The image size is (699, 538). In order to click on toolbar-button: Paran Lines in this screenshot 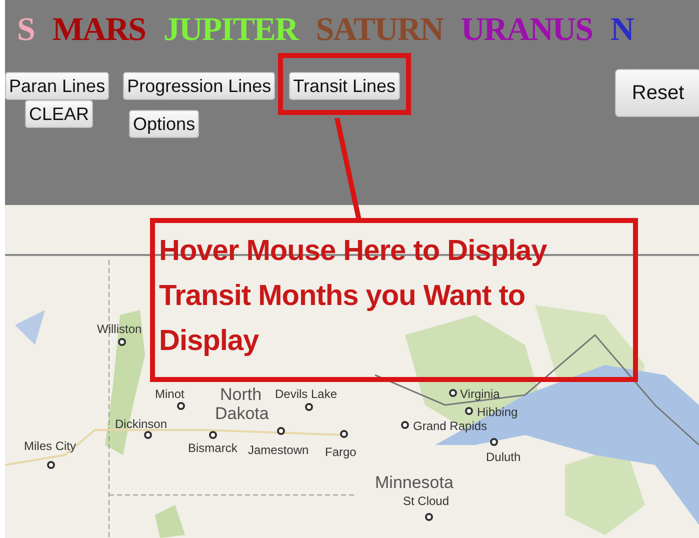, I will do `click(57, 86)`.